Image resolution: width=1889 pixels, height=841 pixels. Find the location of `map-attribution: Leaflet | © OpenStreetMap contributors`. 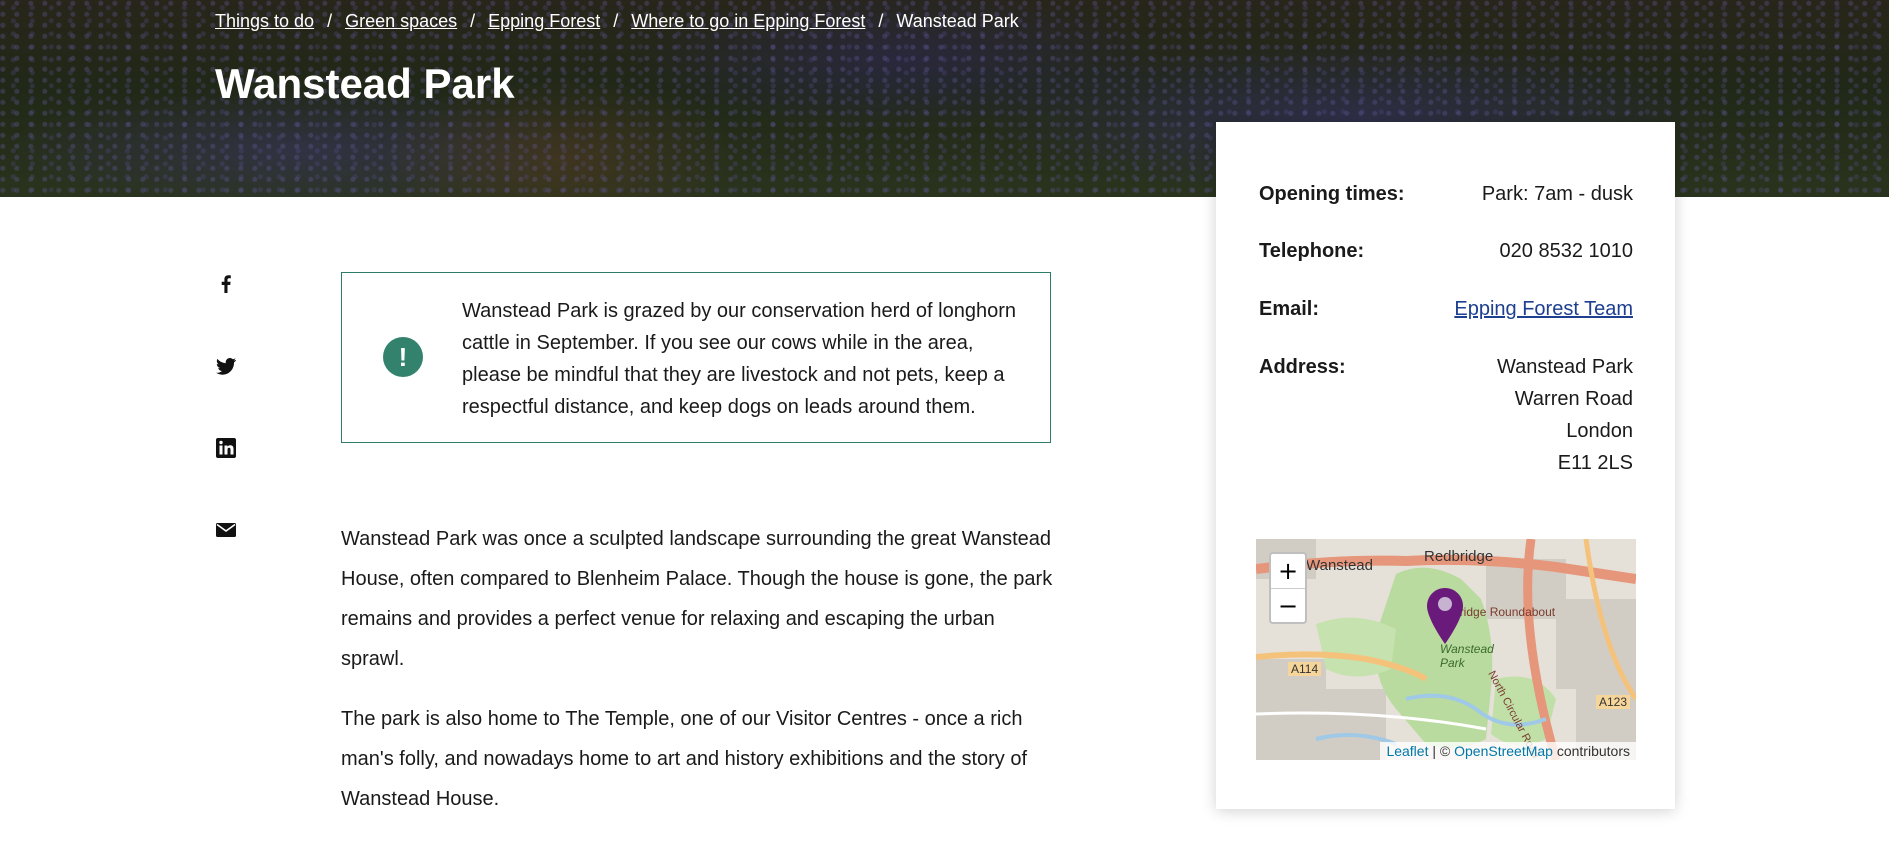

map-attribution: Leaflet | © OpenStreetMap contributors is located at coordinates (1508, 751).